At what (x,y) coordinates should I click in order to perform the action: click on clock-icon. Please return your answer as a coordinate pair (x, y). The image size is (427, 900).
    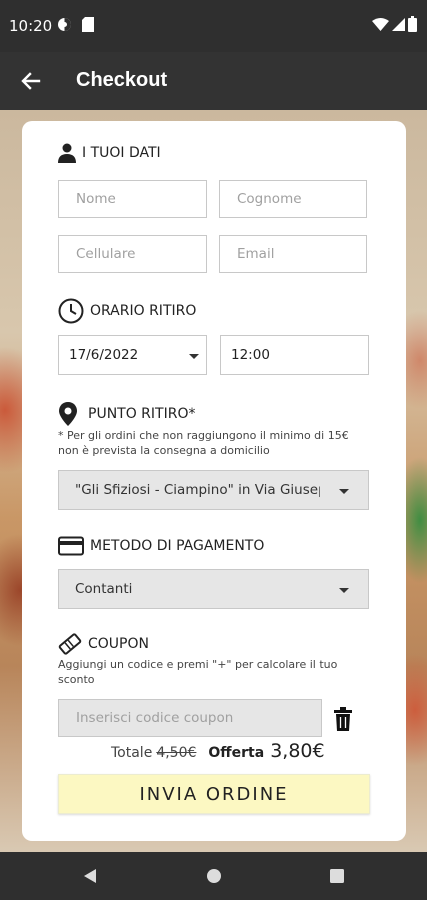
    Looking at the image, I should click on (71, 311).